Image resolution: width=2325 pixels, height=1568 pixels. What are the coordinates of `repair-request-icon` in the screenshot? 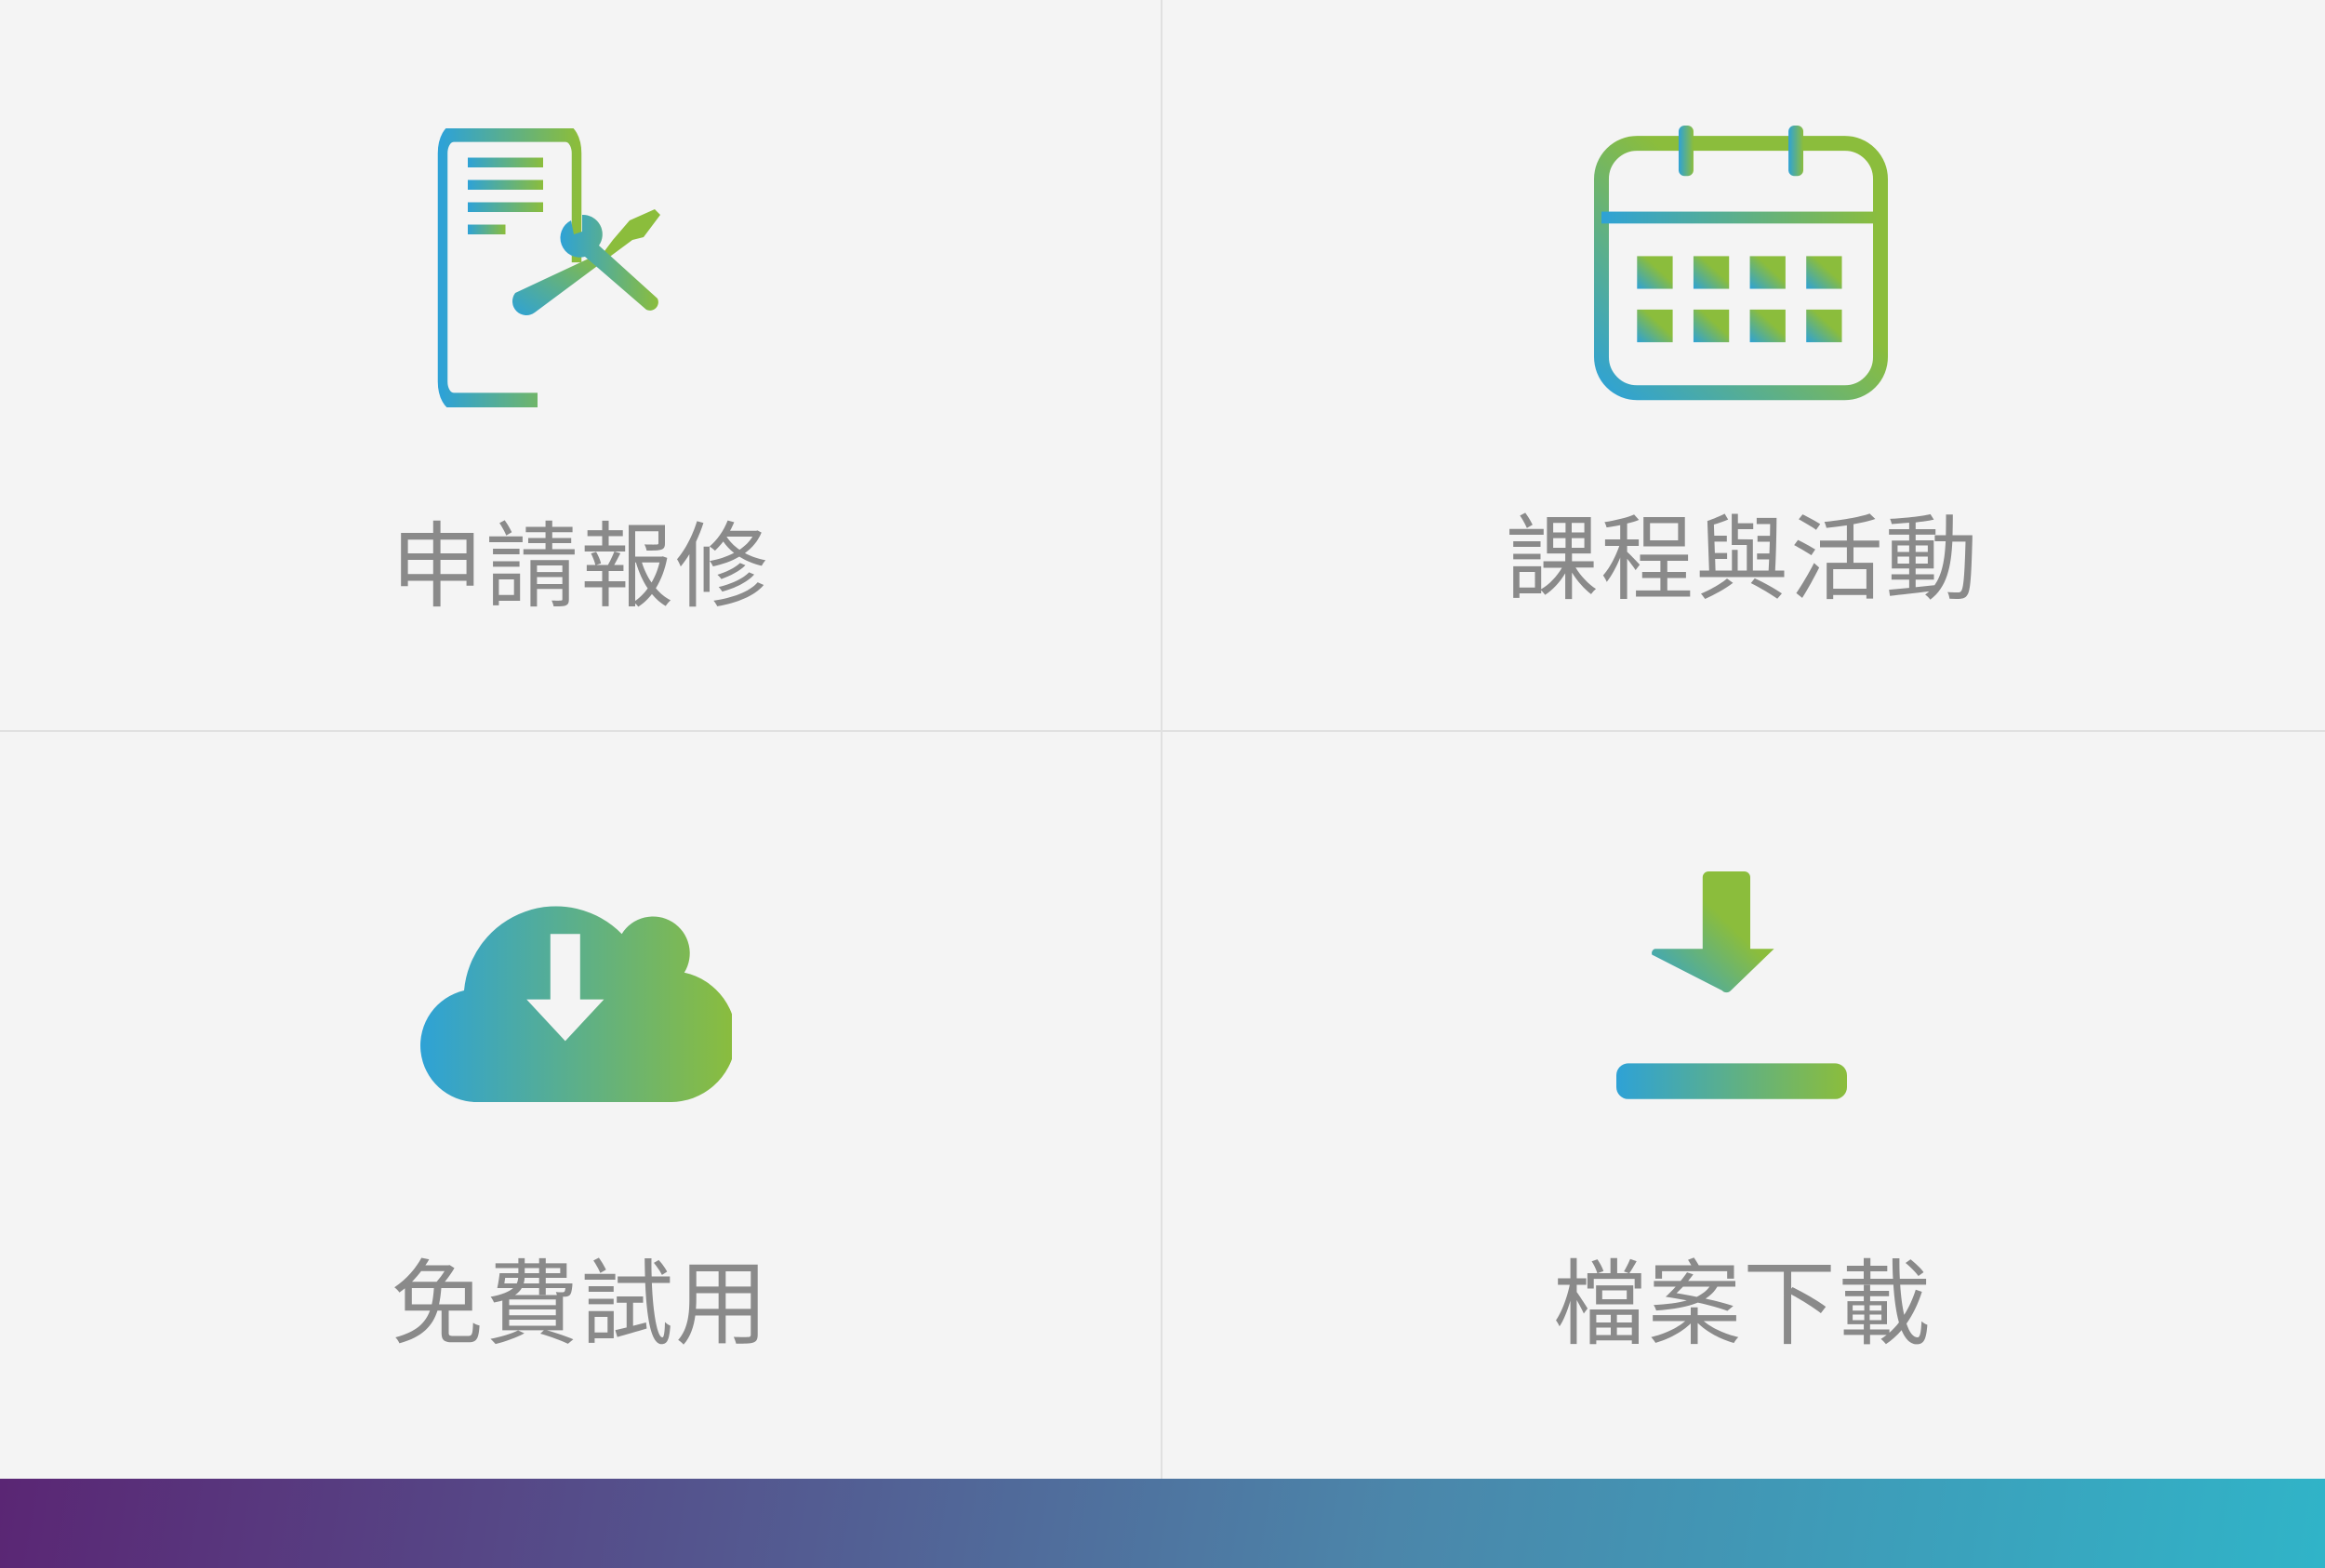 It's located at (548, 267).